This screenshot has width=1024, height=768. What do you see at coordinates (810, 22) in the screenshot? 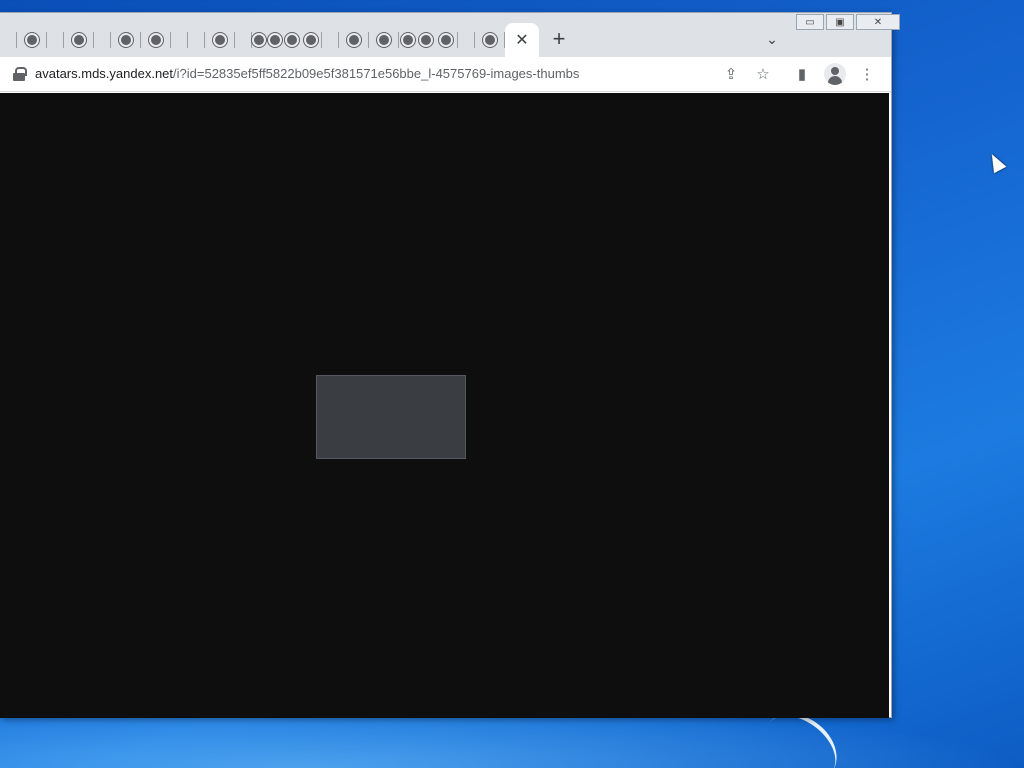
I see `minimize-button: ▭` at bounding box center [810, 22].